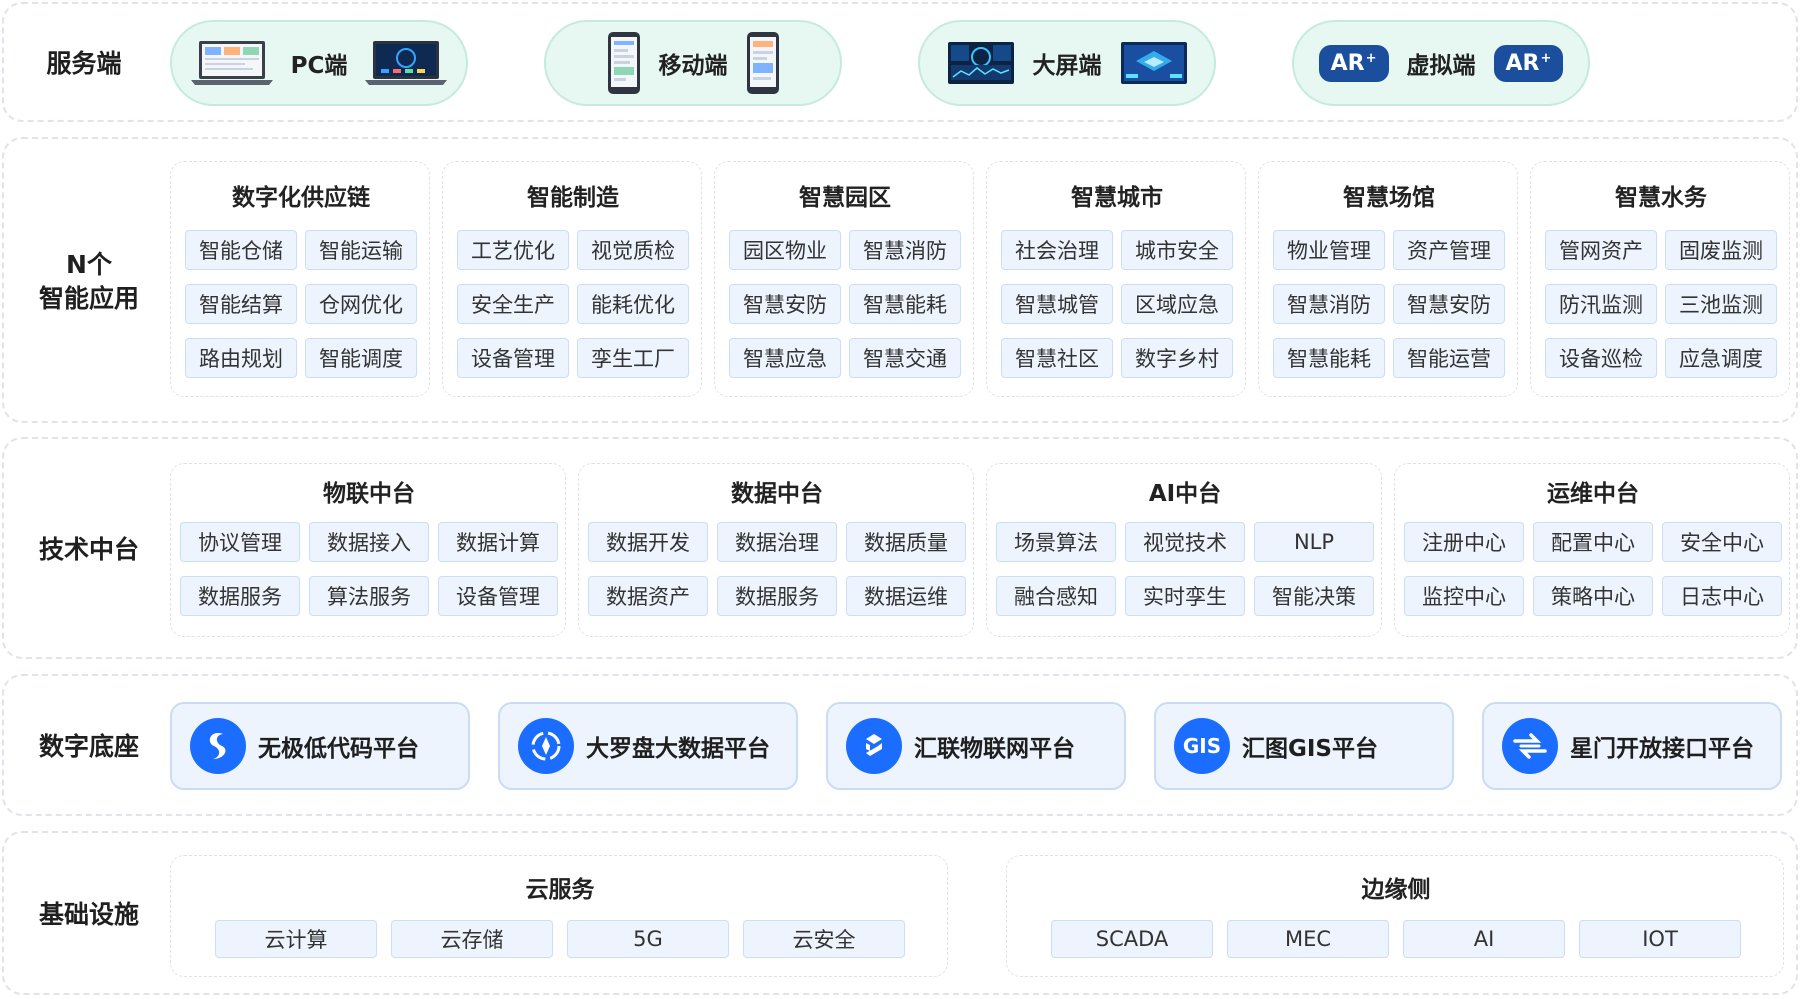  I want to click on app-chip: 智慧消防, so click(905, 250).